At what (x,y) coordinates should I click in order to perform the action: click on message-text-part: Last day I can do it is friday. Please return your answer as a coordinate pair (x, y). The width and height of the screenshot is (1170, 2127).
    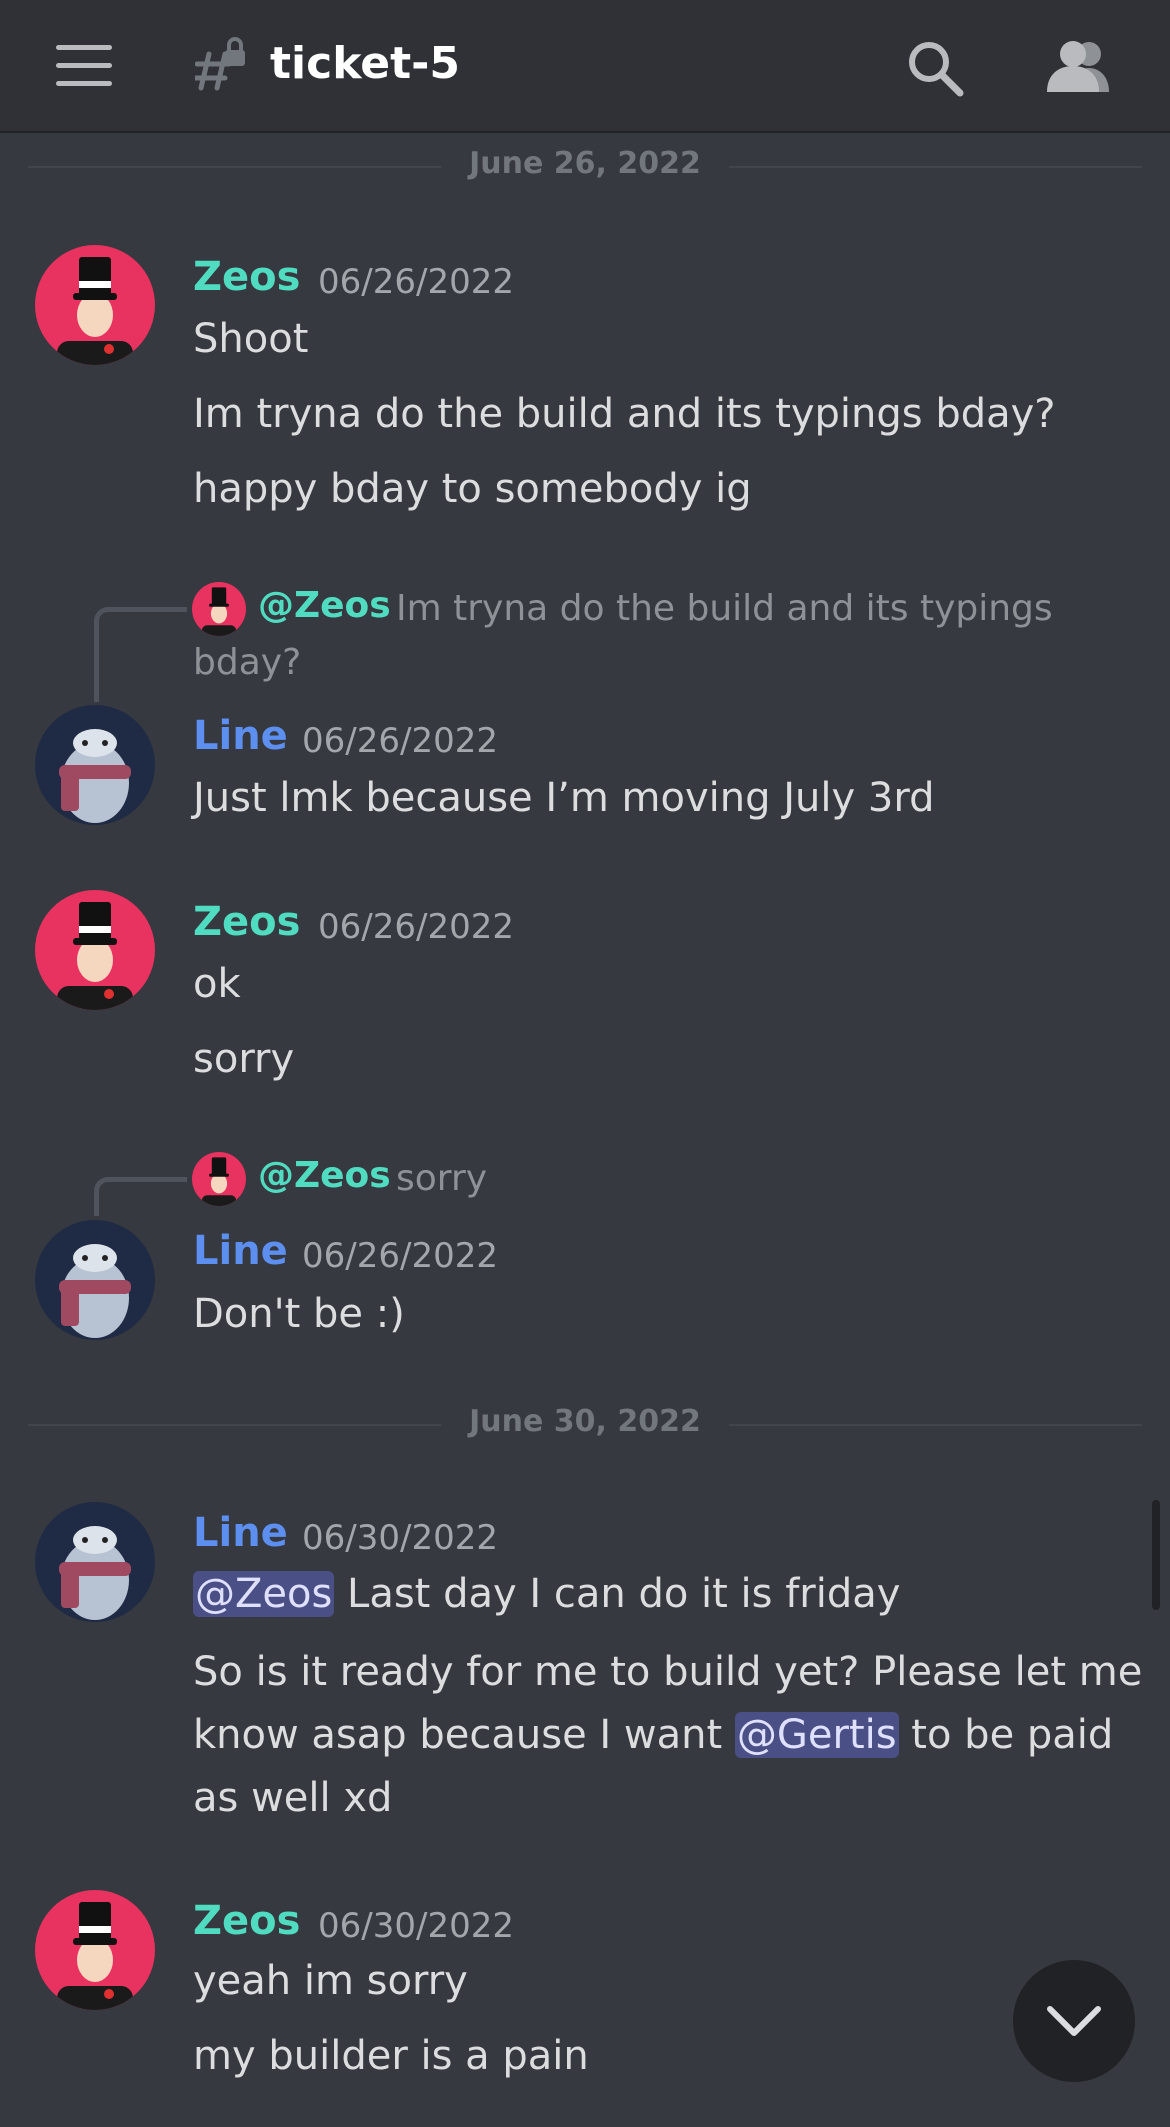
    Looking at the image, I should click on (617, 1594).